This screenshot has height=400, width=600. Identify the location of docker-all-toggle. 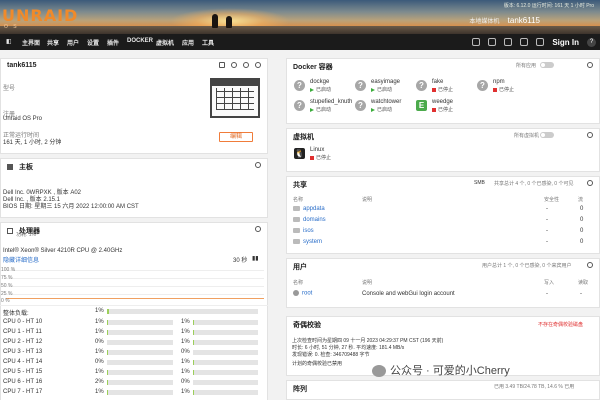
(547, 65).